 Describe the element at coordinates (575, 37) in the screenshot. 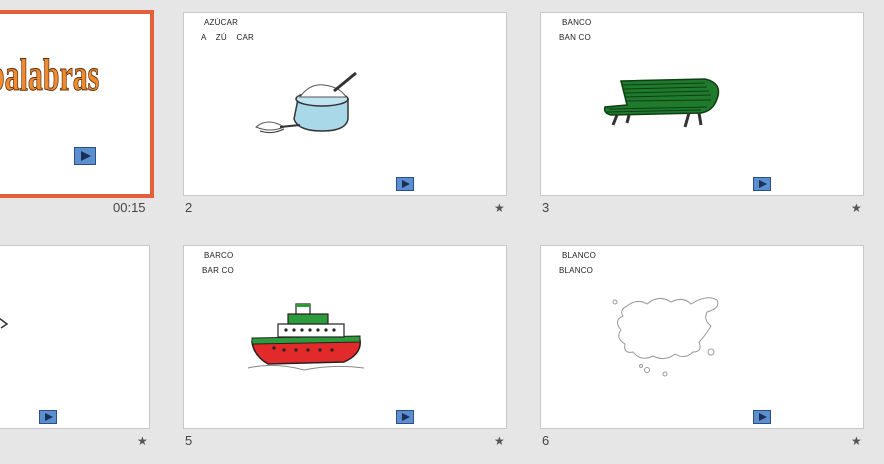

I see `slide-syllables: BAN CO` at that location.